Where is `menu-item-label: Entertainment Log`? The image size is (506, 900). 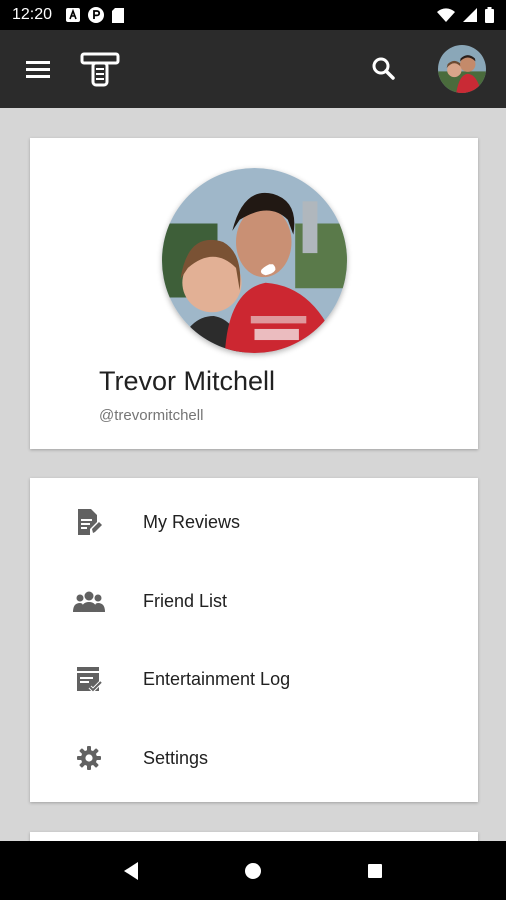
menu-item-label: Entertainment Log is located at coordinates (217, 678).